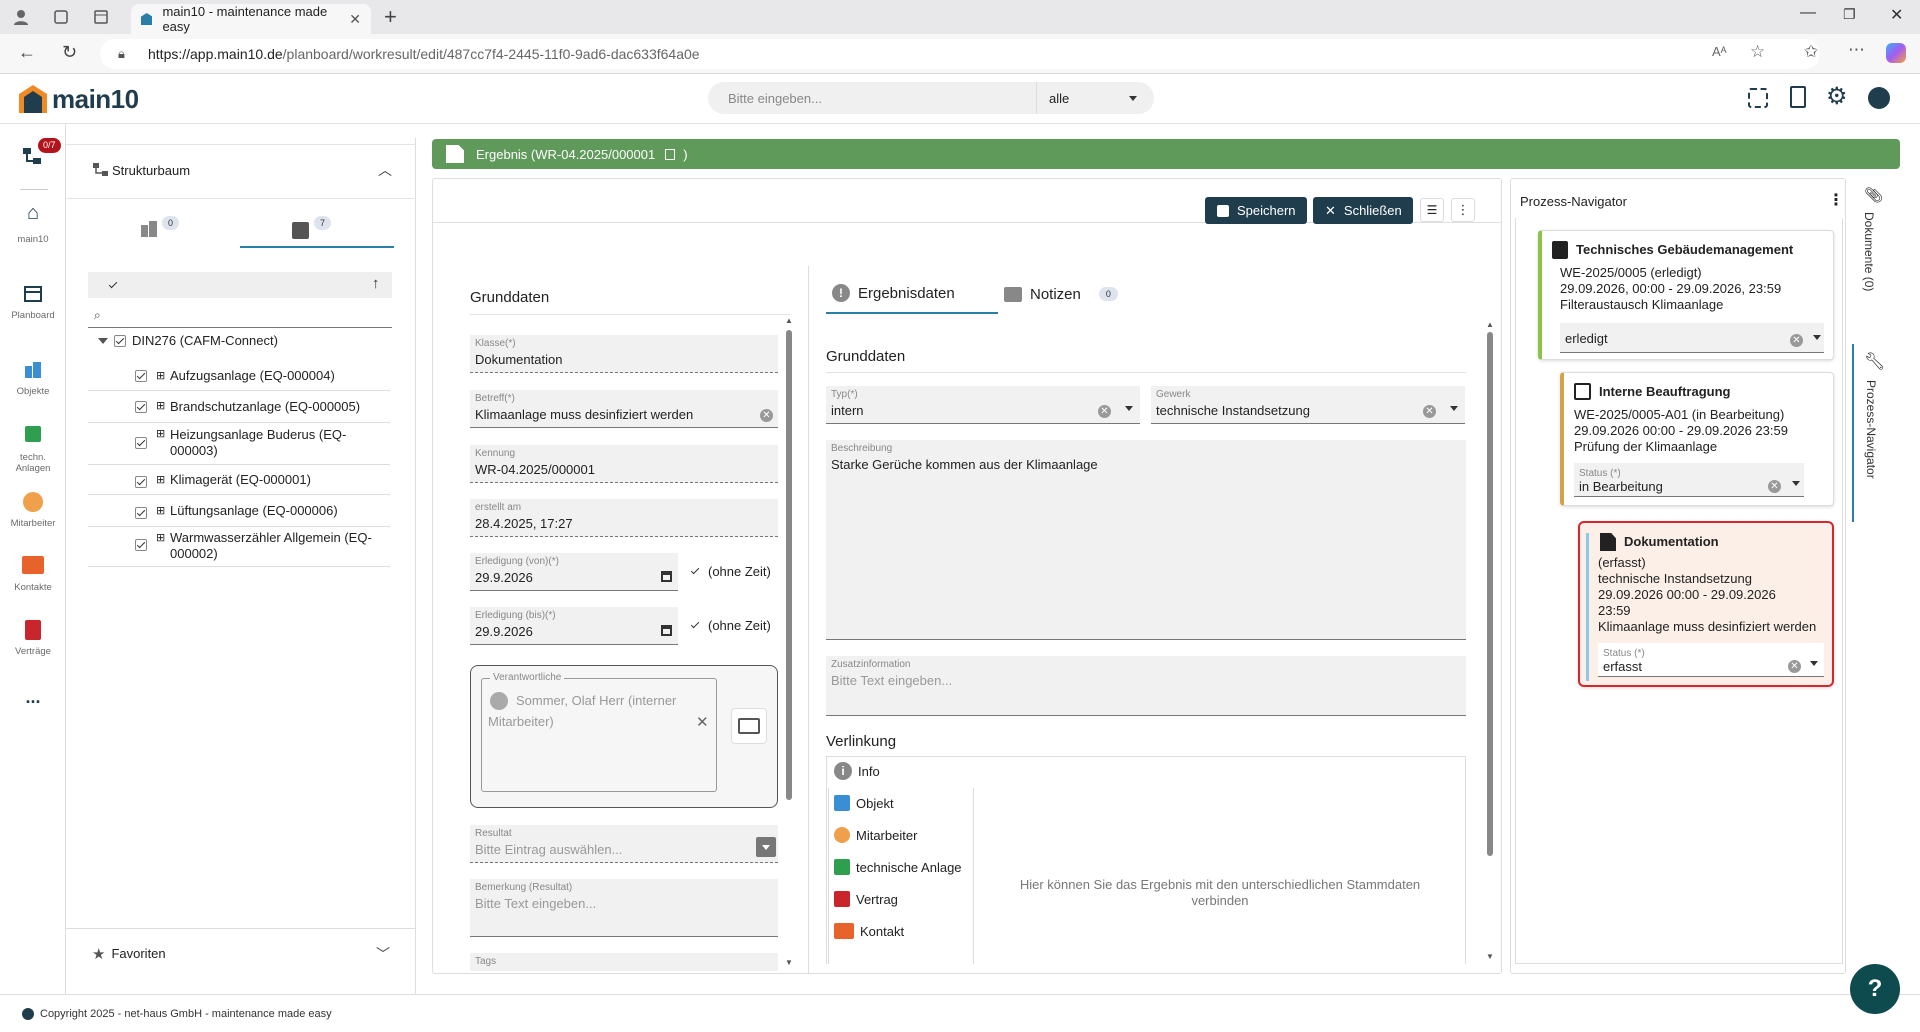 This screenshot has width=1920, height=1032. What do you see at coordinates (376, 283) in the screenshot?
I see `sort-arrow-icon: ↑` at bounding box center [376, 283].